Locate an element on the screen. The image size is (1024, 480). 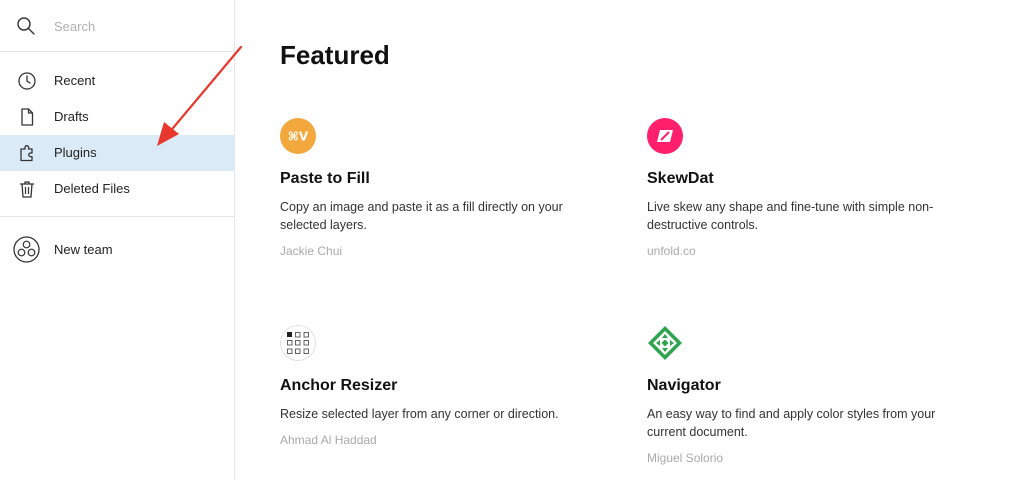
plugin-author: Ahmad Al Haddad is located at coordinates (328, 440).